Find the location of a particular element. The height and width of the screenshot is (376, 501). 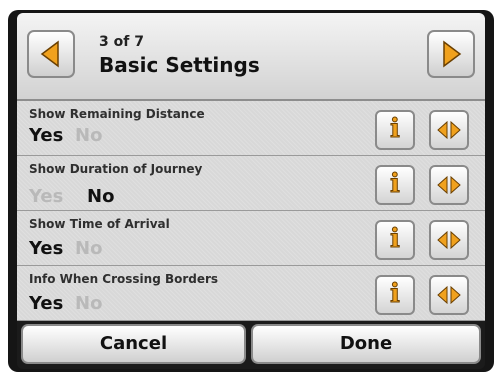

previous-page-button is located at coordinates (51, 54).